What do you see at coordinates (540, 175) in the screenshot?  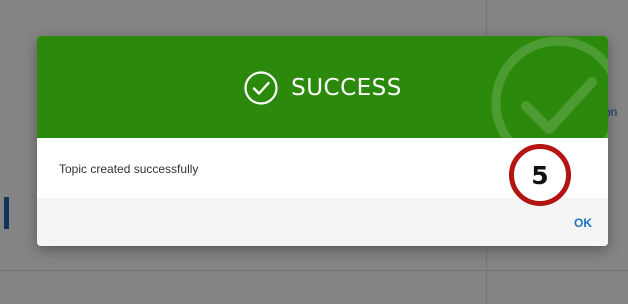 I see `step-number-badge: 5` at bounding box center [540, 175].